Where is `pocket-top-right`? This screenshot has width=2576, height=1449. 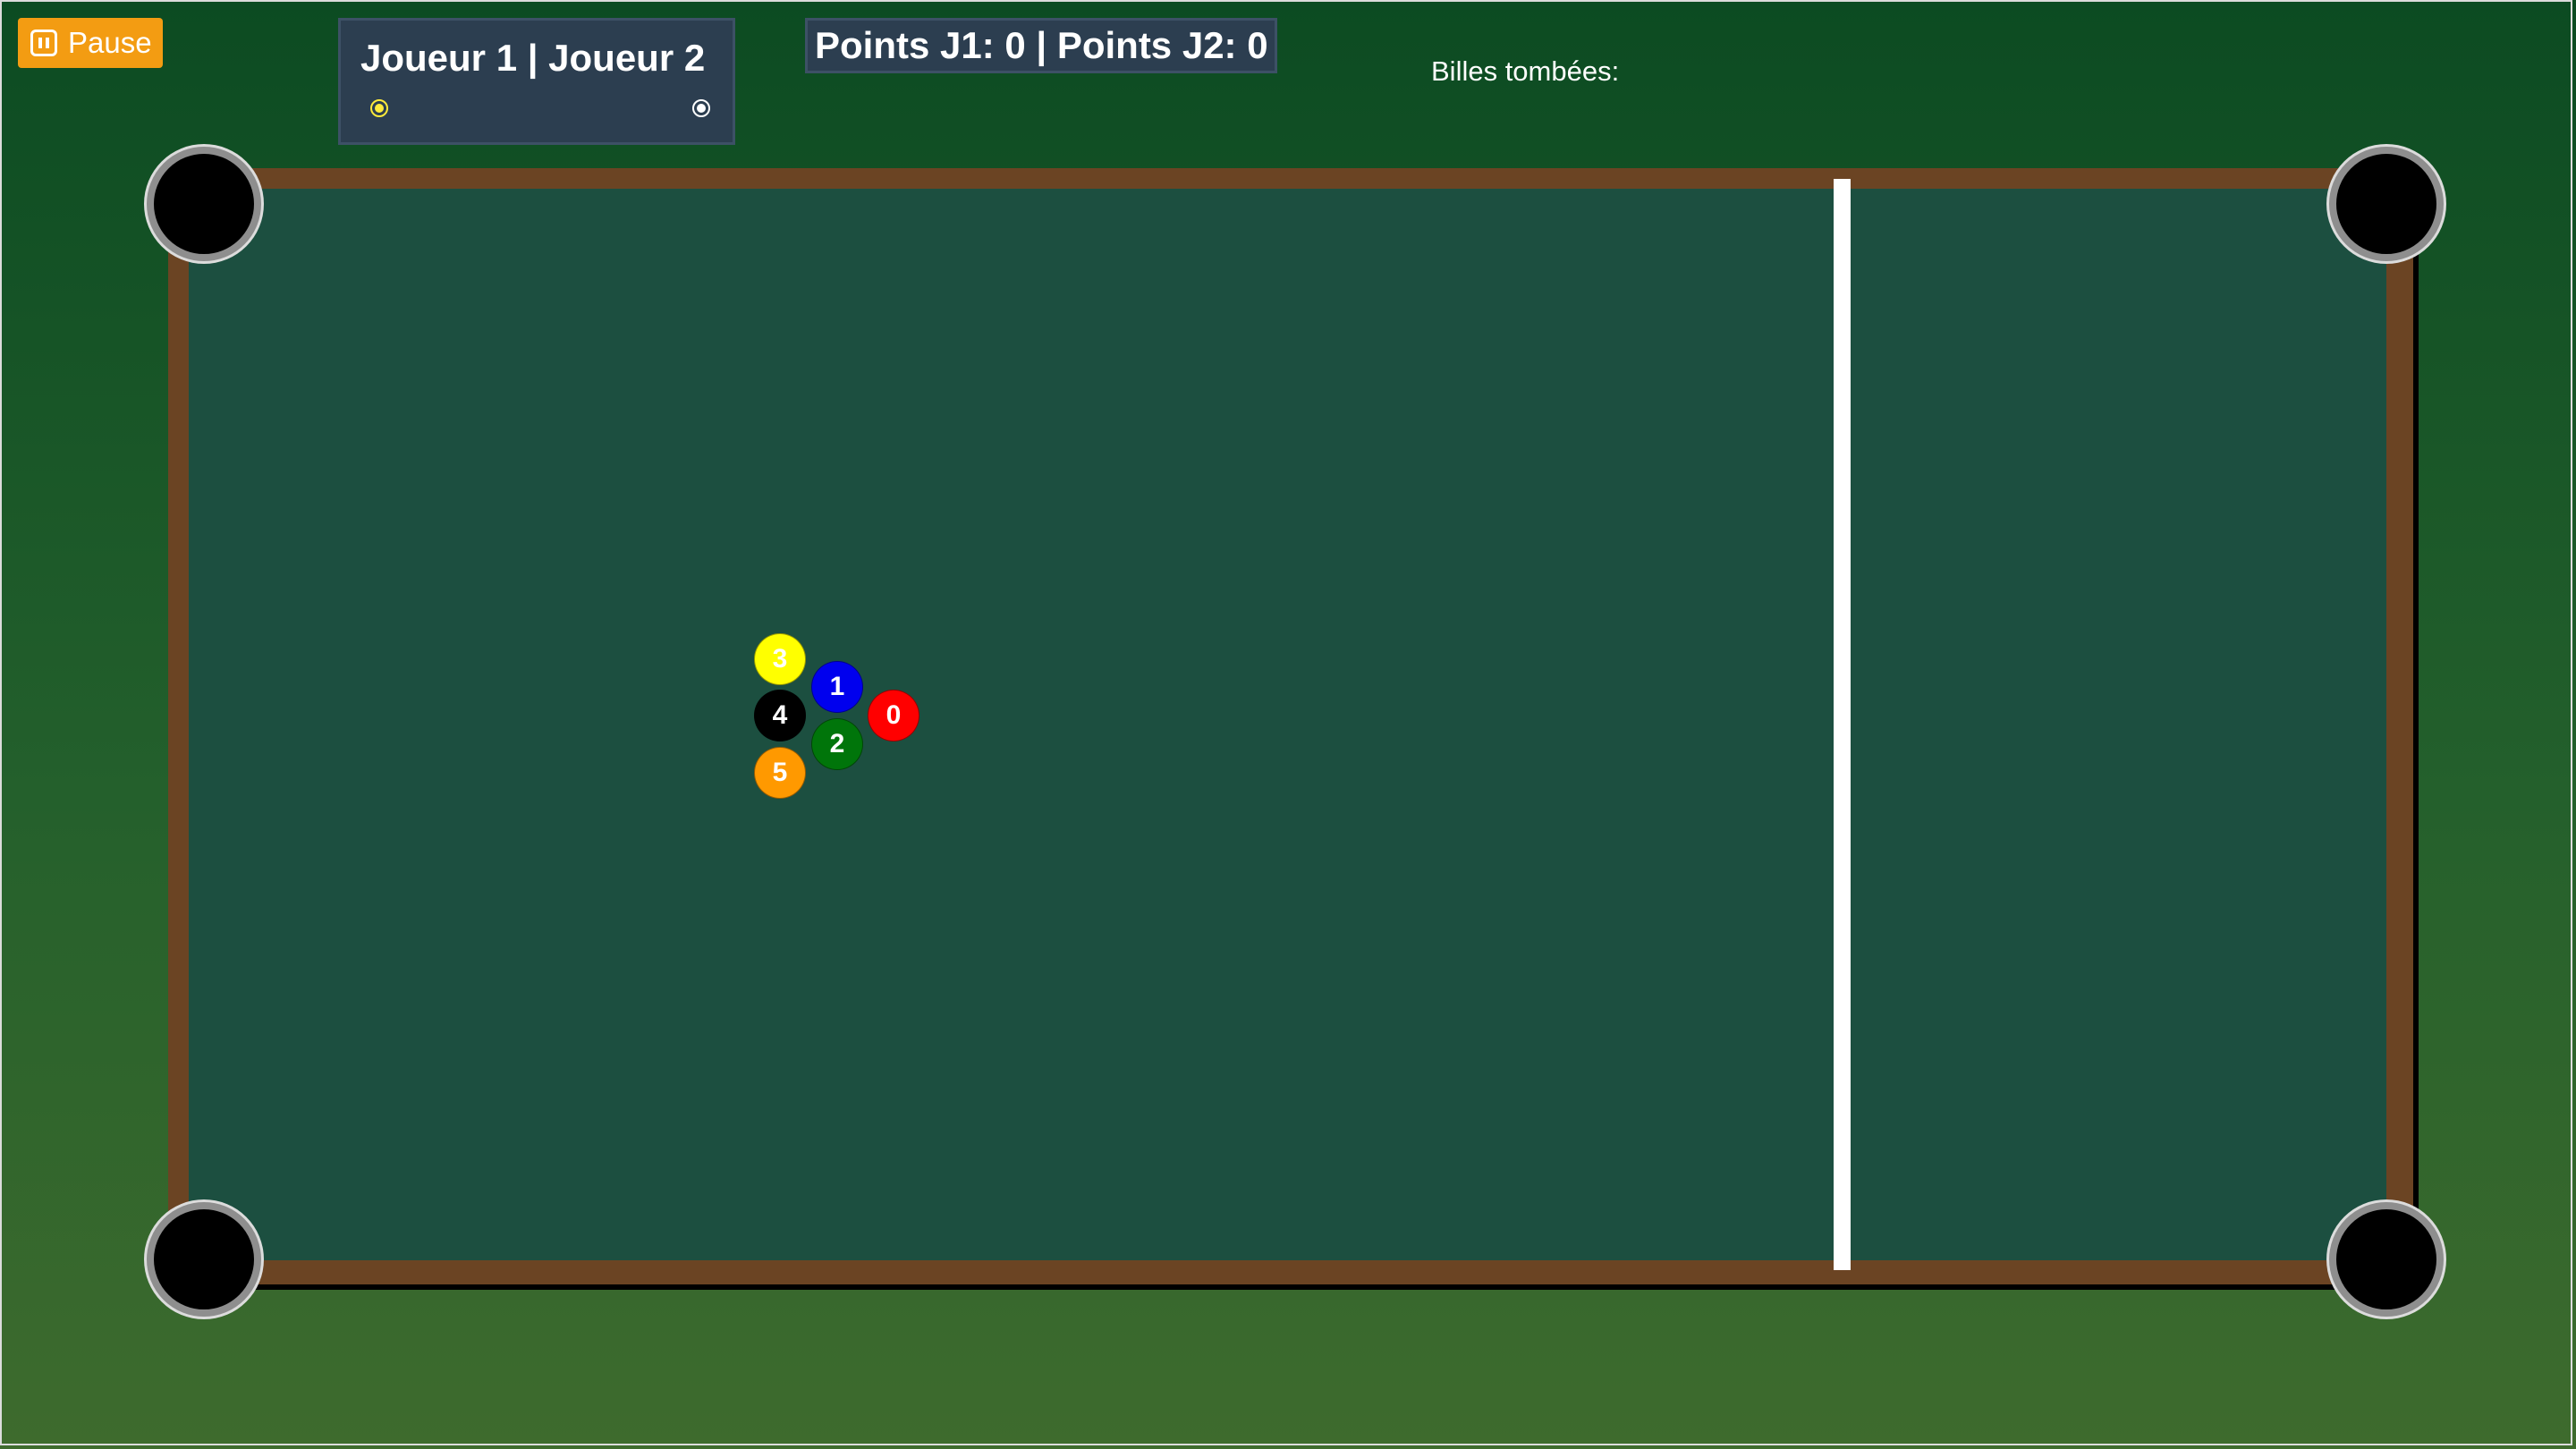
pocket-top-right is located at coordinates (2386, 204).